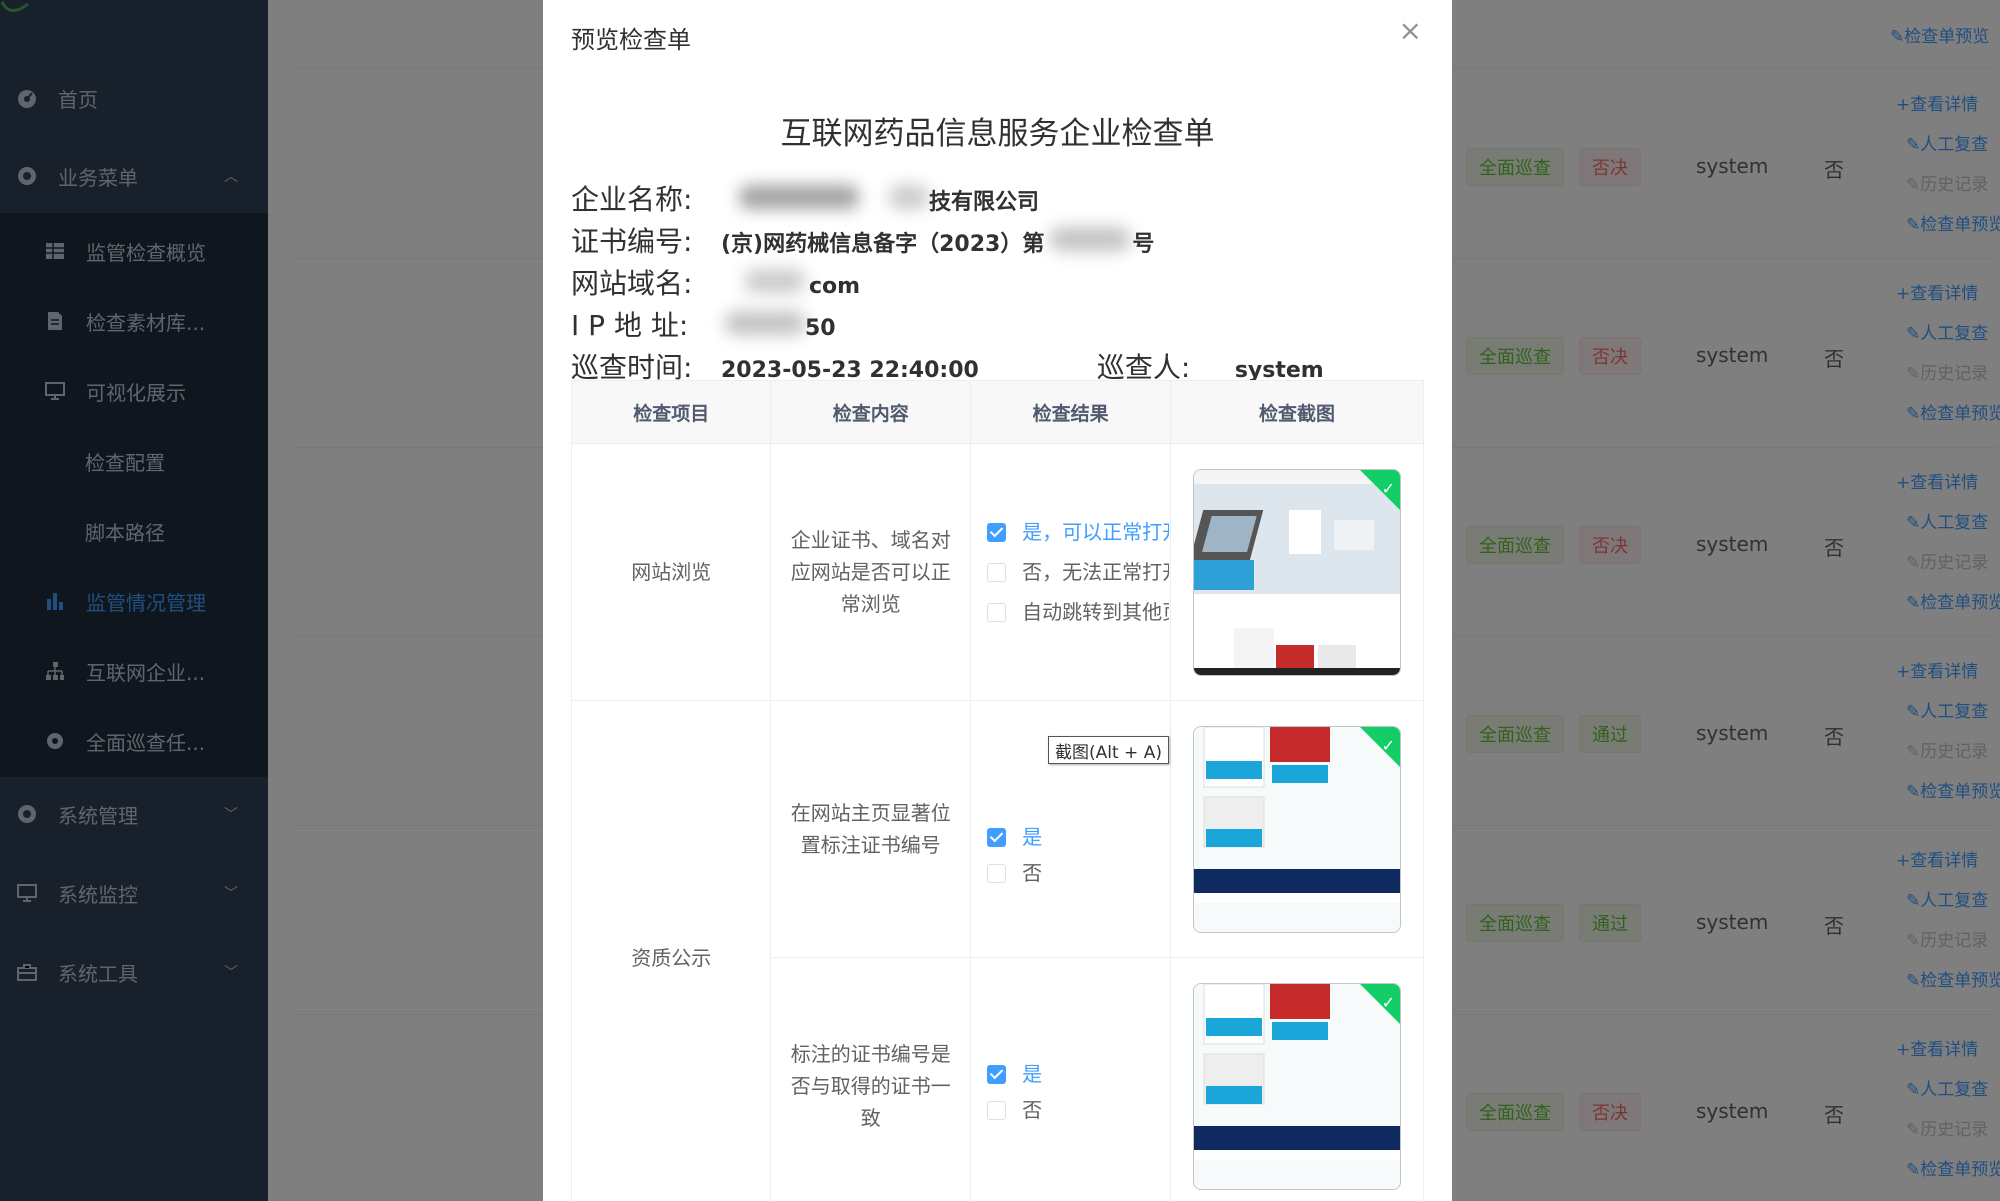 The height and width of the screenshot is (1201, 2000). I want to click on screenshot-tooltip: 截图(Alt + A), so click(1108, 750).